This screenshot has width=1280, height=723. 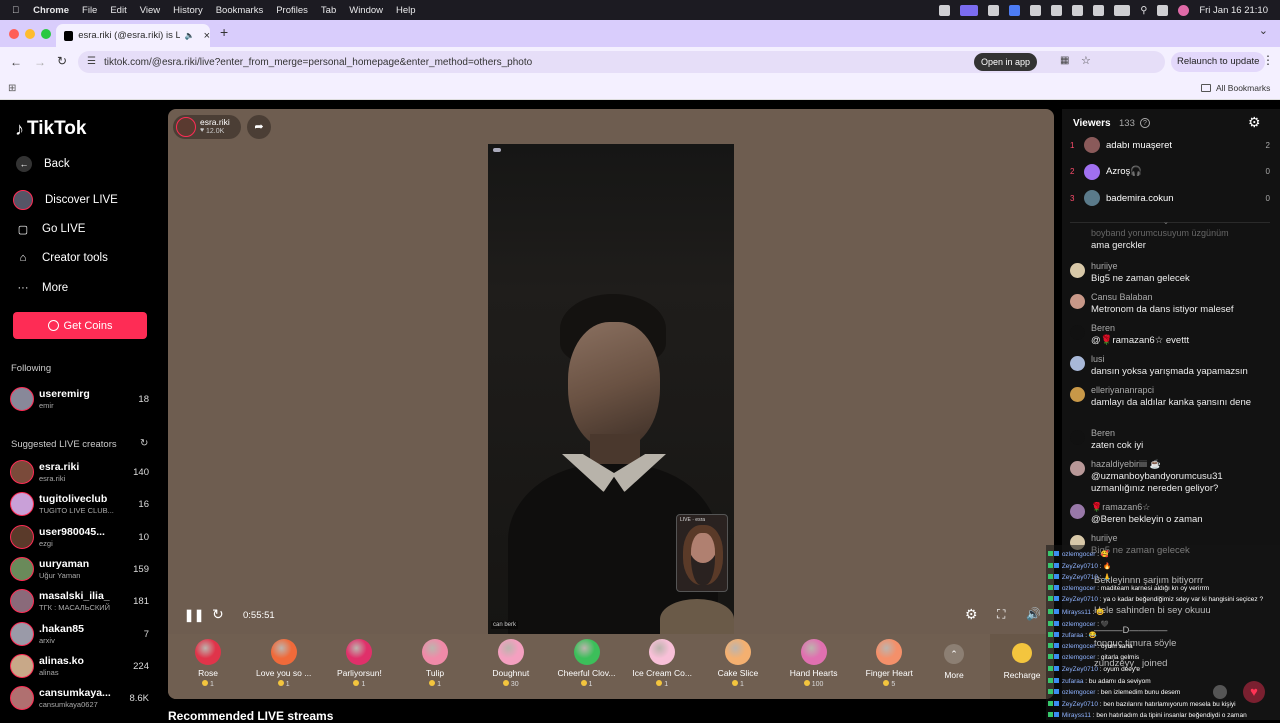 What do you see at coordinates (81, 602) in the screenshot?
I see `creator-item: masalski_ilia_ ТГК : МАСАЛЬСКИЙ 181` at bounding box center [81, 602].